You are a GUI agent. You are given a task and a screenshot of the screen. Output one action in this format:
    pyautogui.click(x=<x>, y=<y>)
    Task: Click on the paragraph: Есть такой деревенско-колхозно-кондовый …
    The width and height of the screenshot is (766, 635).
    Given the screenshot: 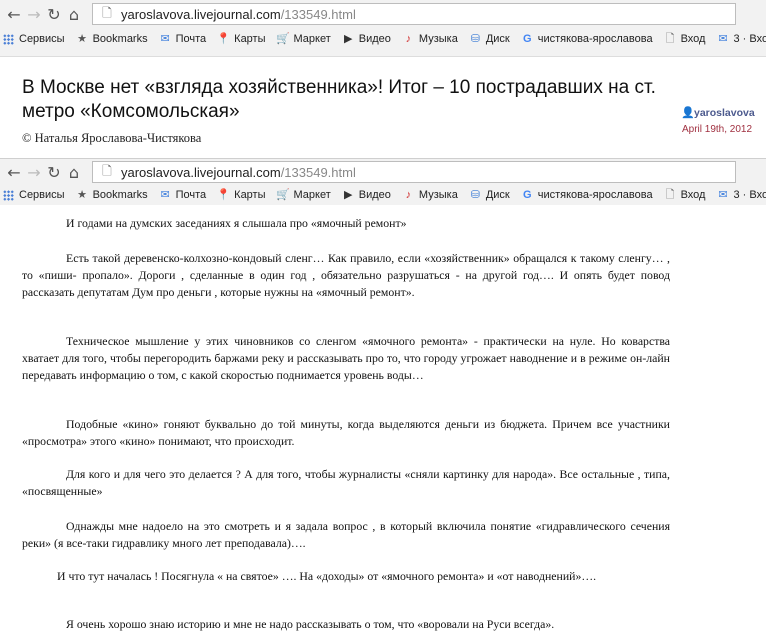 What is the action you would take?
    pyautogui.click(x=346, y=275)
    